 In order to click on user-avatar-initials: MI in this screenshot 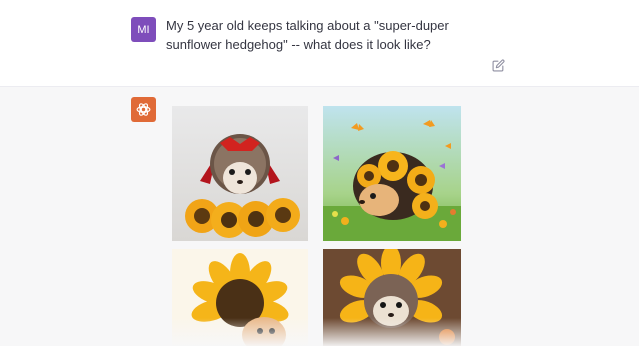, I will do `click(143, 29)`.